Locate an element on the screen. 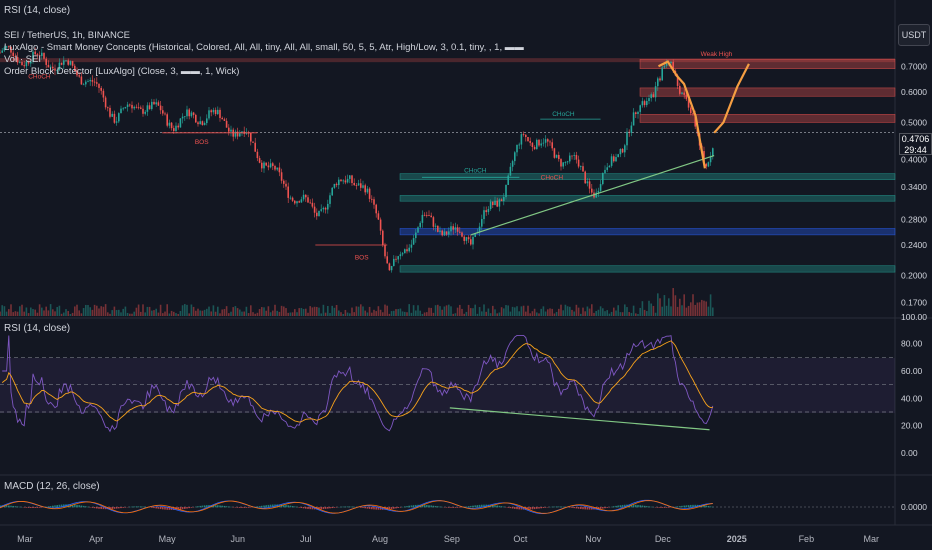 This screenshot has height=550, width=932. currency-button: USDT is located at coordinates (914, 35).